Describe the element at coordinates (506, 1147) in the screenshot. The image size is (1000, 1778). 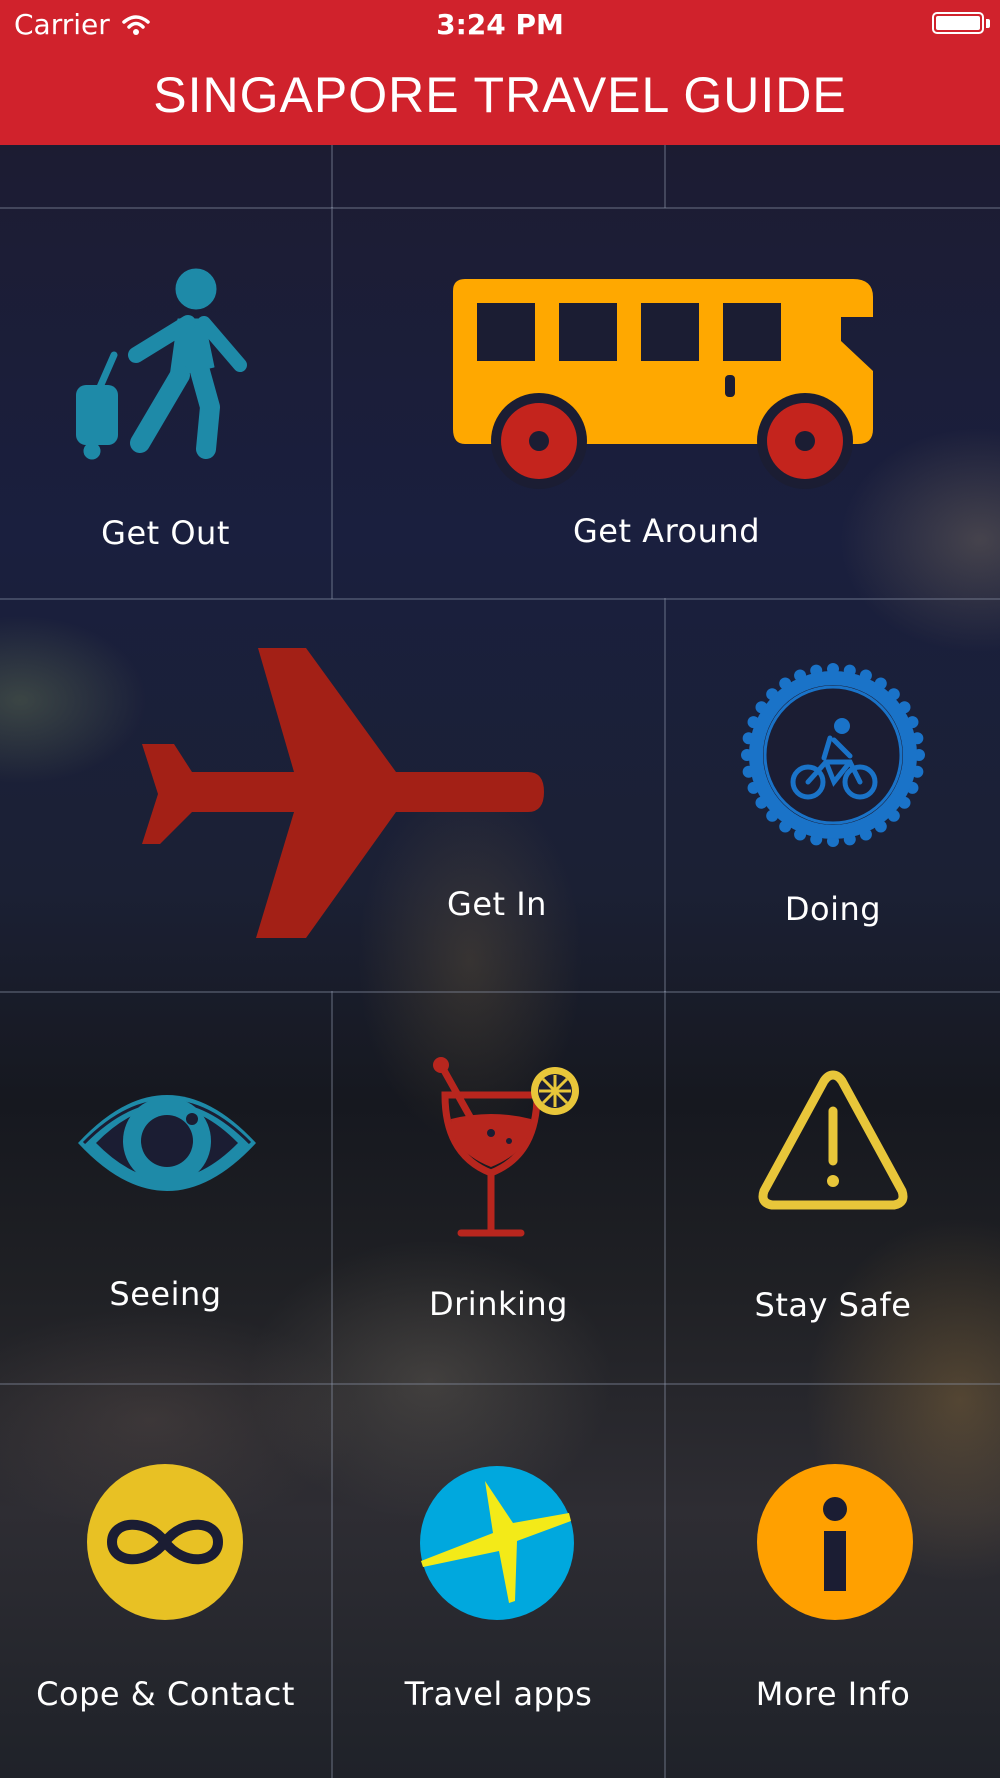
I see `cocktail-icon` at that location.